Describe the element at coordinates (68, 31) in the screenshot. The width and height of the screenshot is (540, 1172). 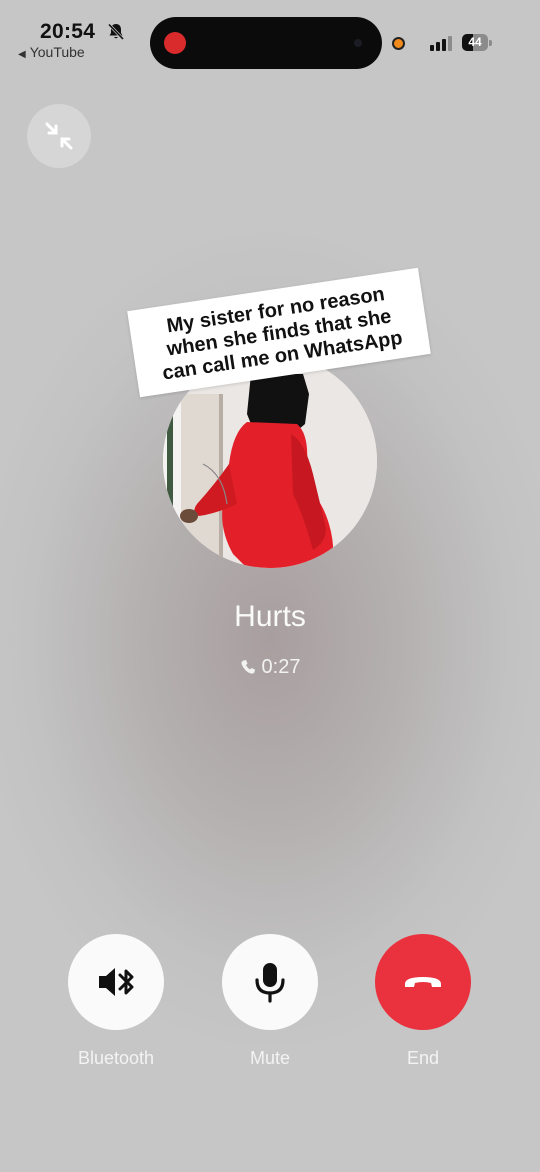
I see `status-time: 20:54` at that location.